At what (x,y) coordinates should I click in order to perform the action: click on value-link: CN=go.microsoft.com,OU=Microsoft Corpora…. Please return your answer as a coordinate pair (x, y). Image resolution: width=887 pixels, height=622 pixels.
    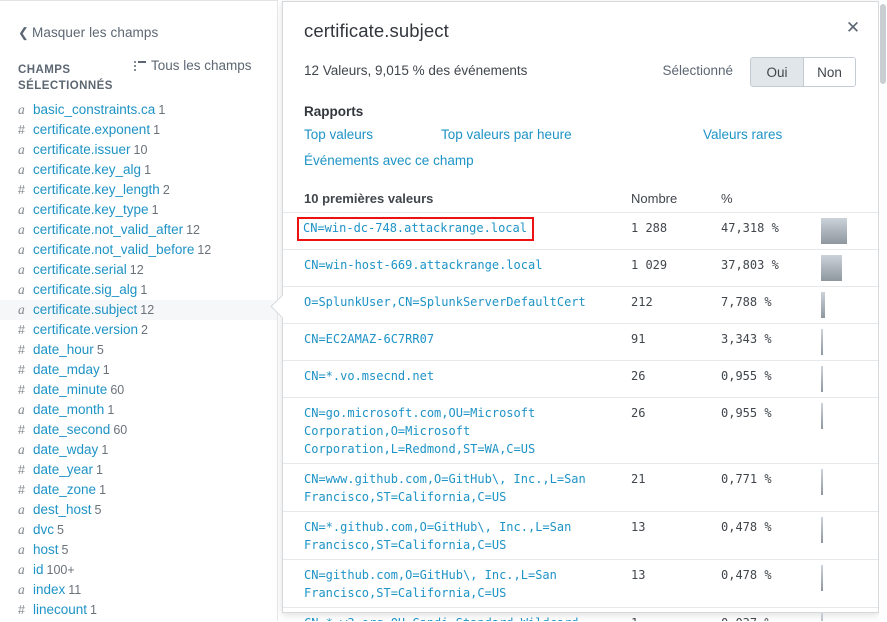
    Looking at the image, I should click on (419, 431).